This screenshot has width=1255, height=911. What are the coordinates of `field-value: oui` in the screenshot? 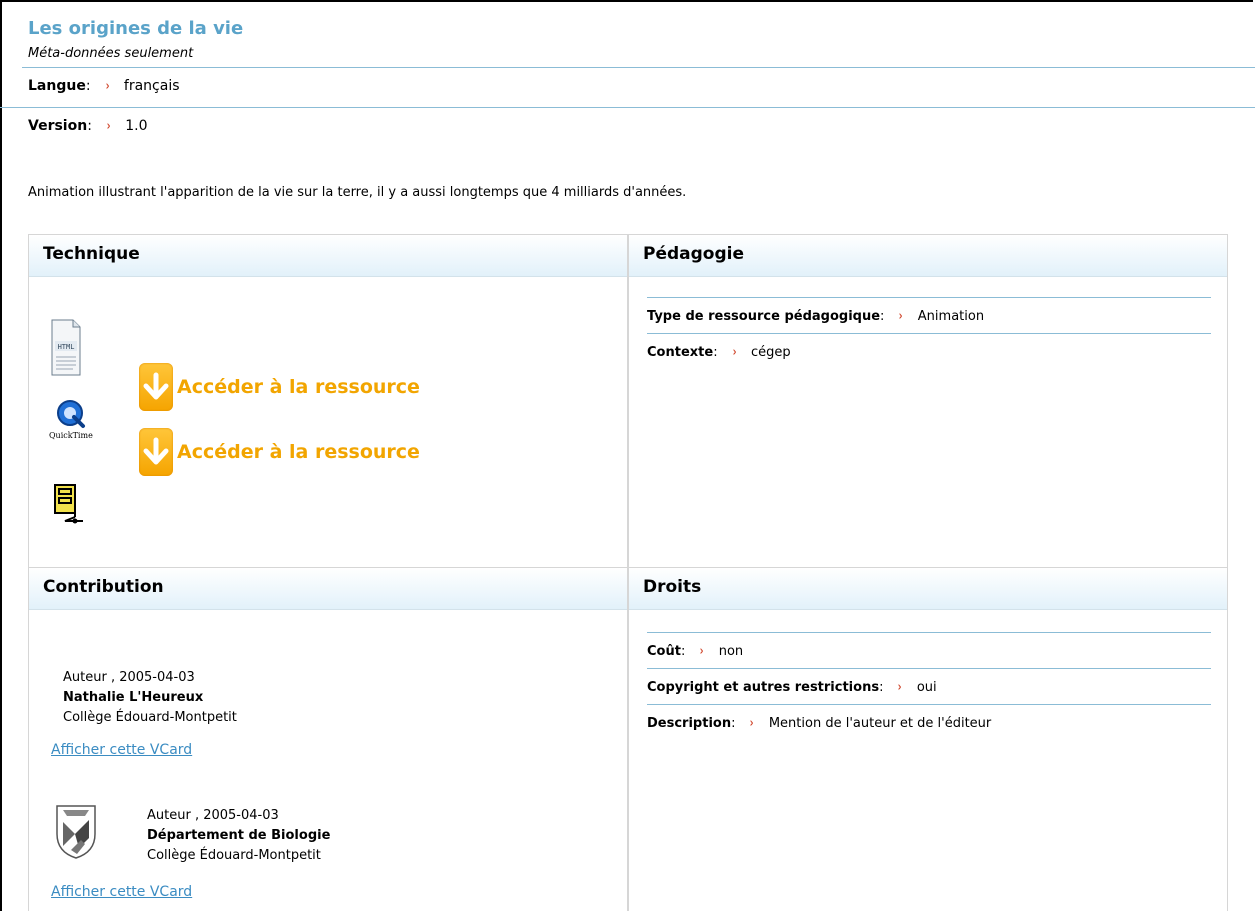 It's located at (926, 687).